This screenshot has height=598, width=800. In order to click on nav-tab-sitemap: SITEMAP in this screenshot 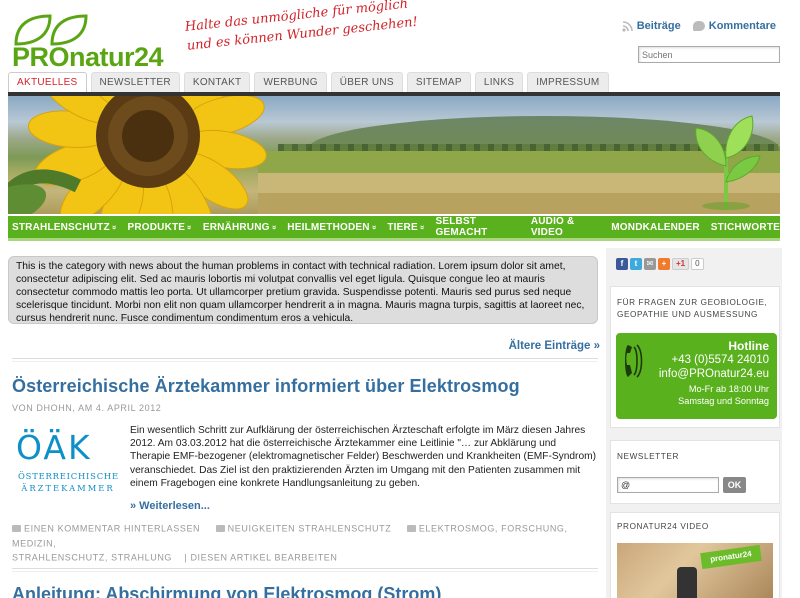, I will do `click(438, 82)`.